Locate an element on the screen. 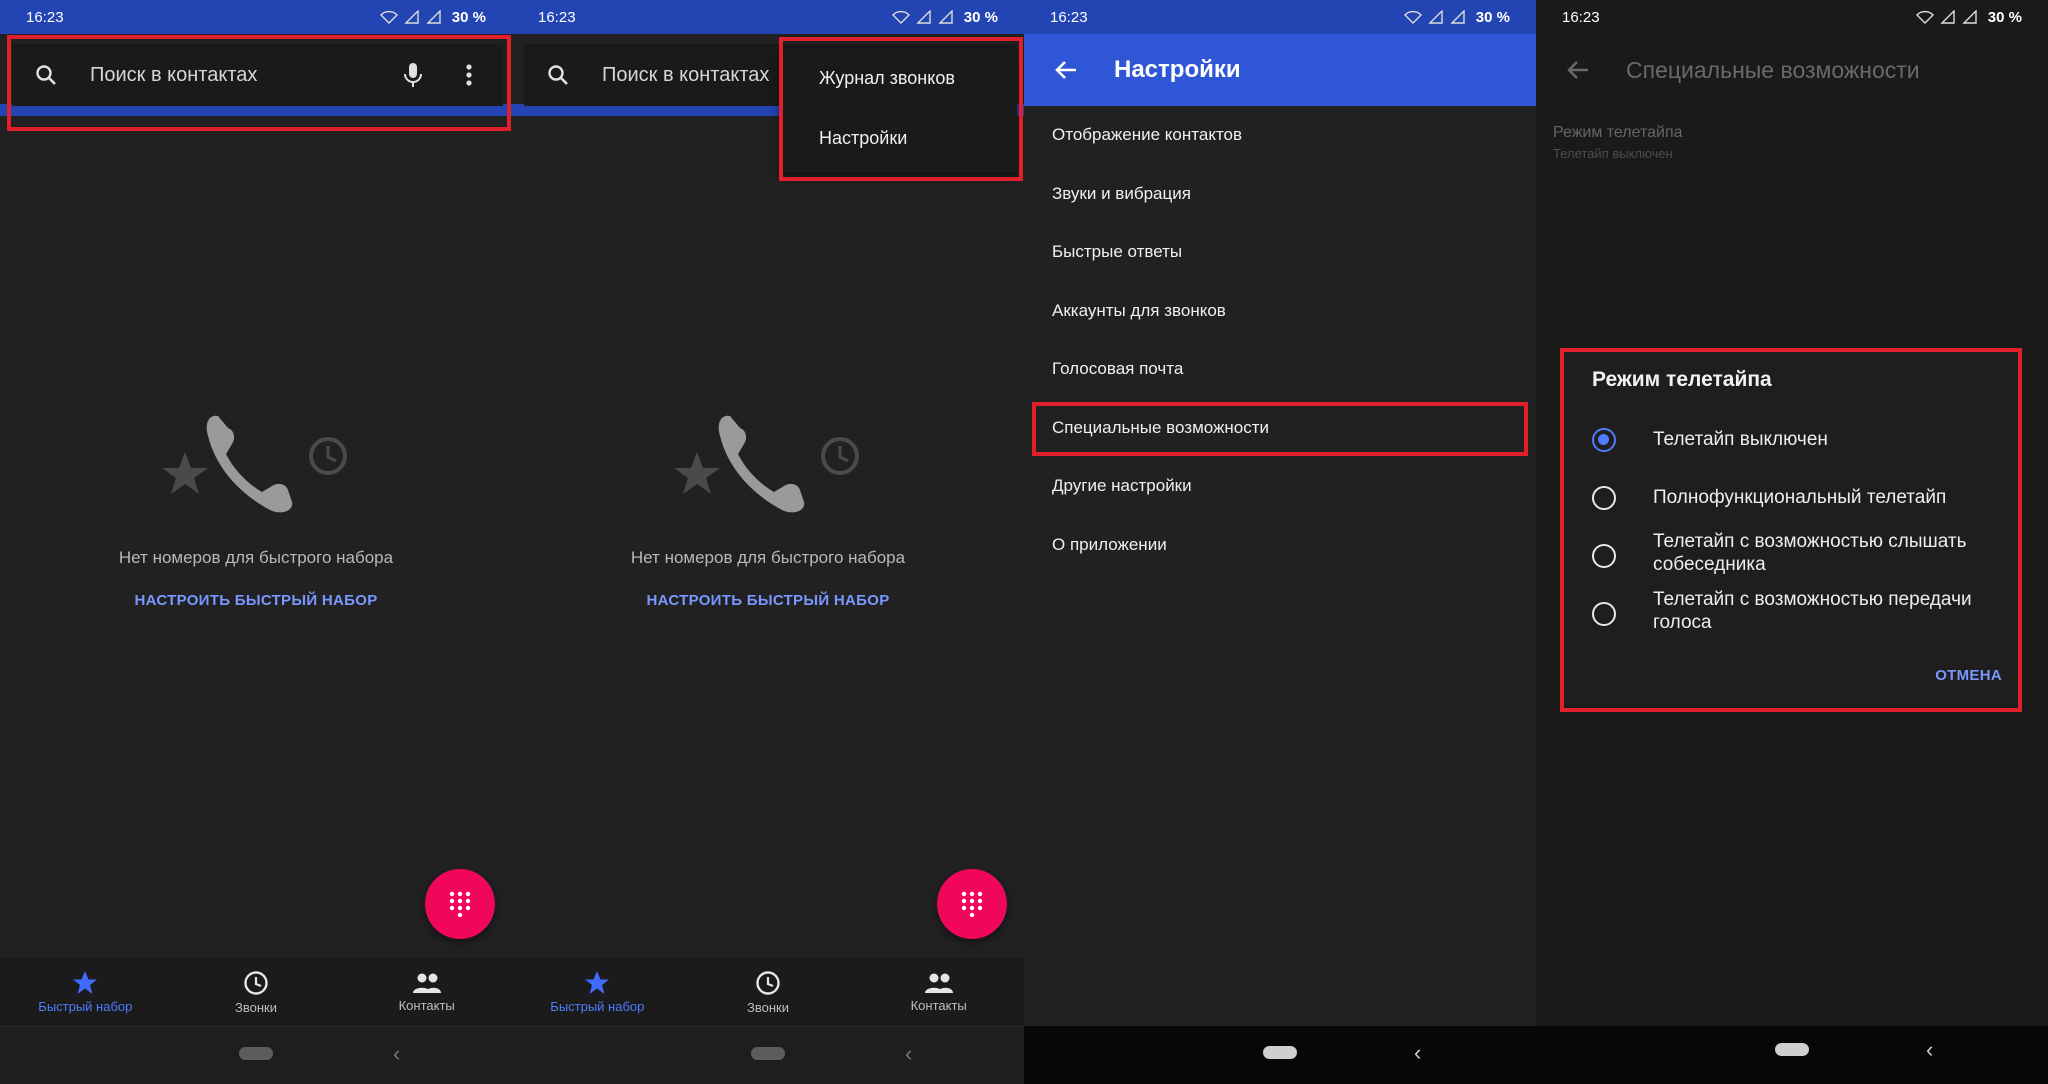 This screenshot has height=1084, width=2048. speed-dial-empty-illustration is located at coordinates (766, 464).